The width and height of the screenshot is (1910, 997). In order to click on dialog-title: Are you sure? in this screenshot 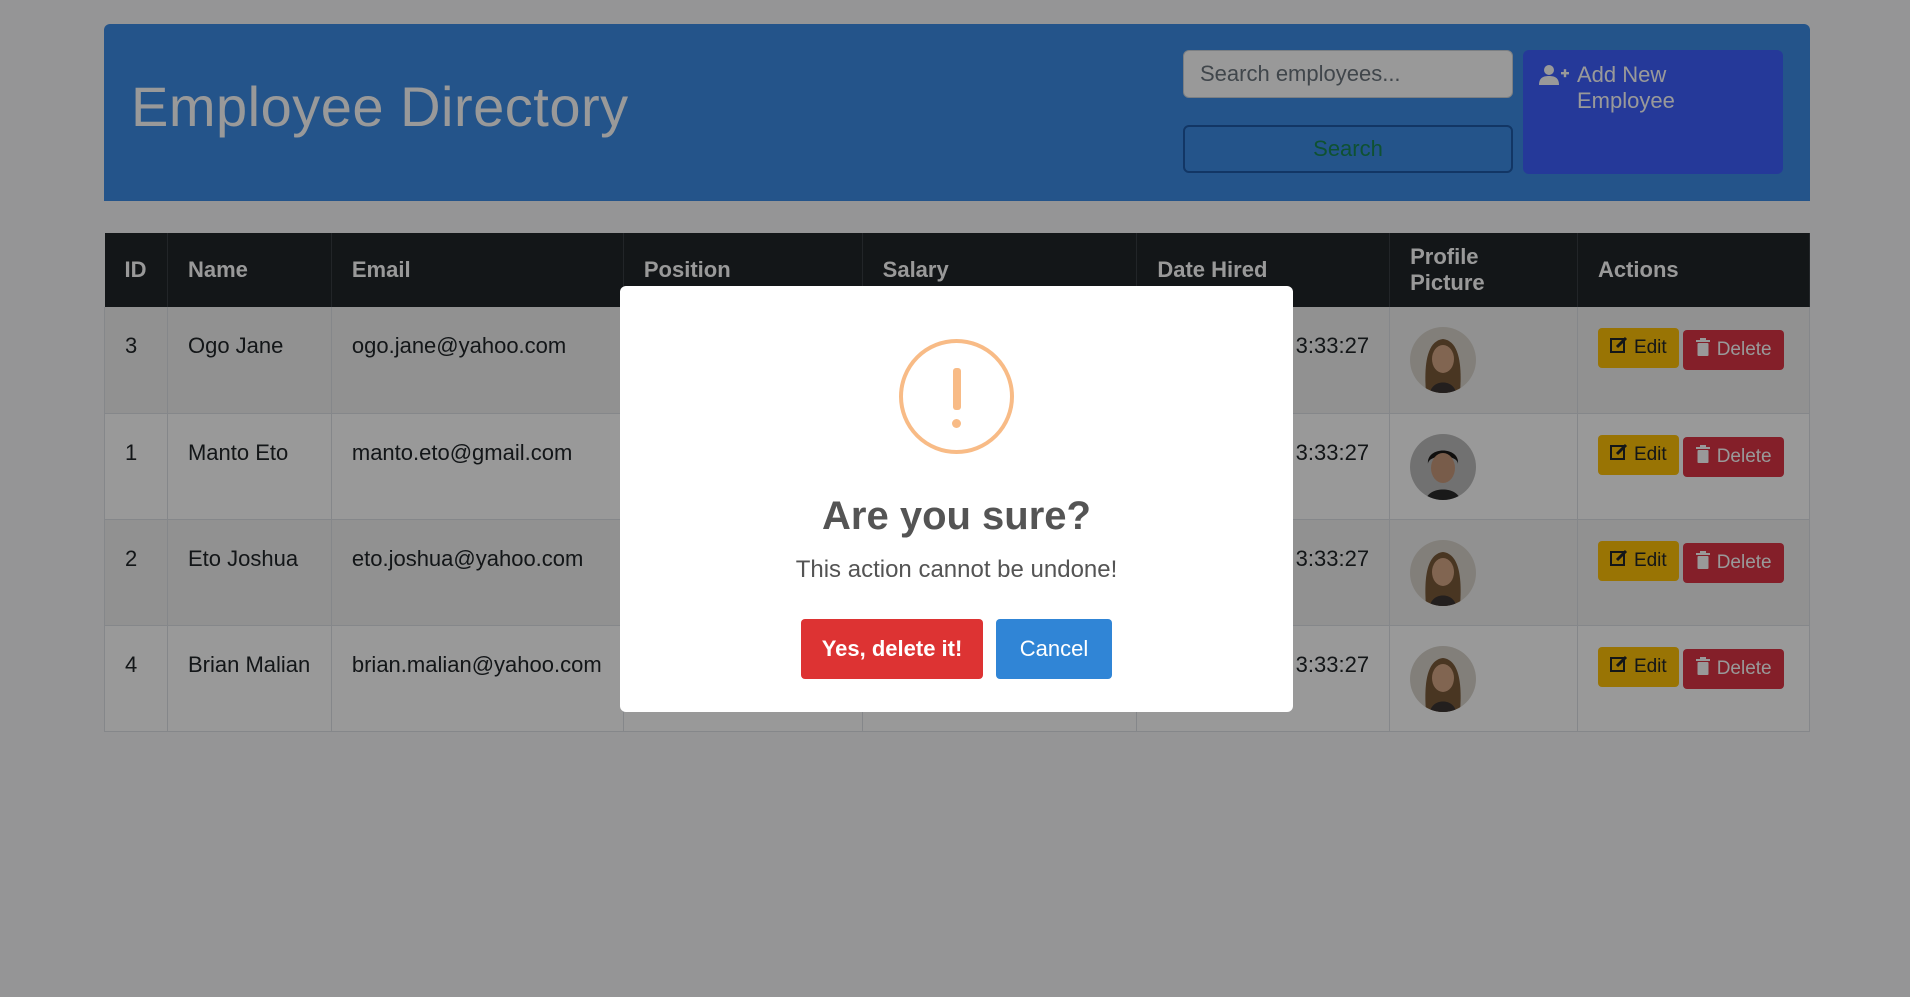, I will do `click(956, 516)`.